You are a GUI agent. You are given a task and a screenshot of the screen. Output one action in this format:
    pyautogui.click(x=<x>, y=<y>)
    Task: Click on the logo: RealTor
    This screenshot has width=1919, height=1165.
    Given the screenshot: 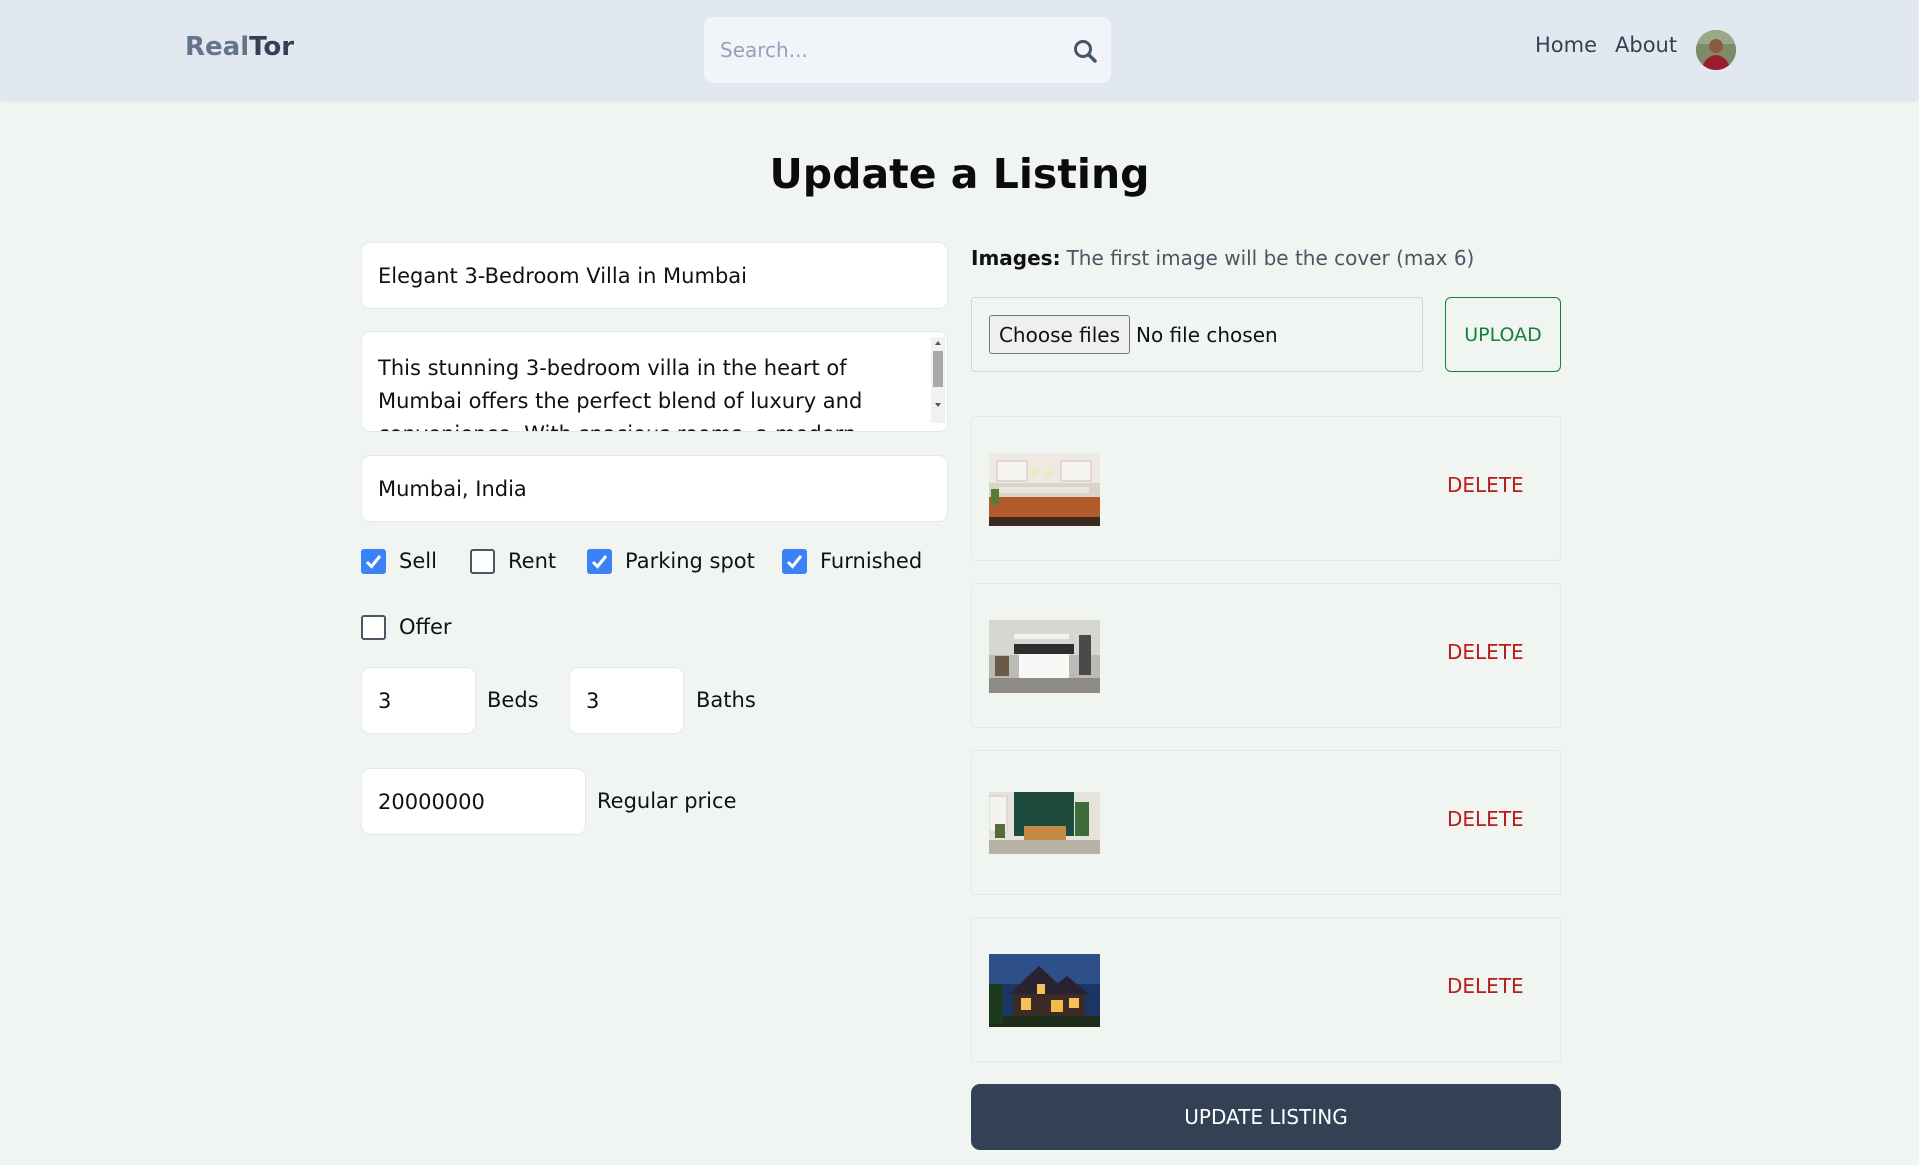 What is the action you would take?
    pyautogui.click(x=239, y=47)
    